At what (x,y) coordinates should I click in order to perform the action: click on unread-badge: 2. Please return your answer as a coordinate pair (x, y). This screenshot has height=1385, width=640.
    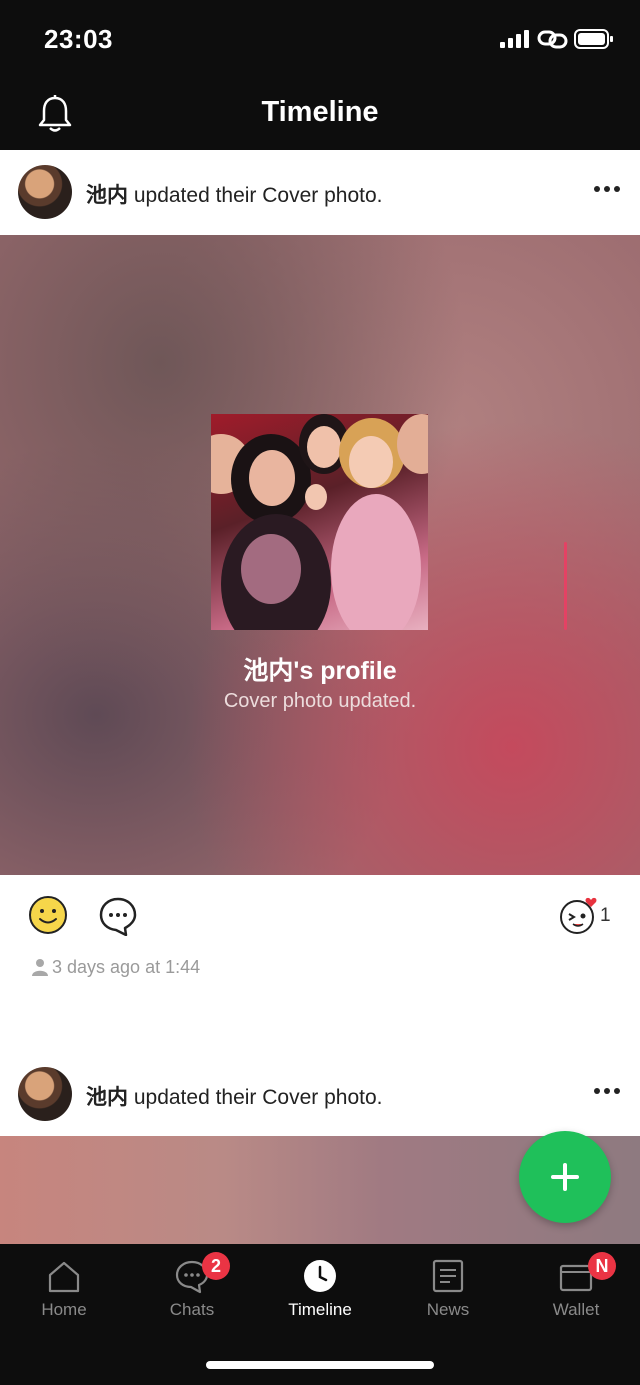
    Looking at the image, I should click on (216, 1266).